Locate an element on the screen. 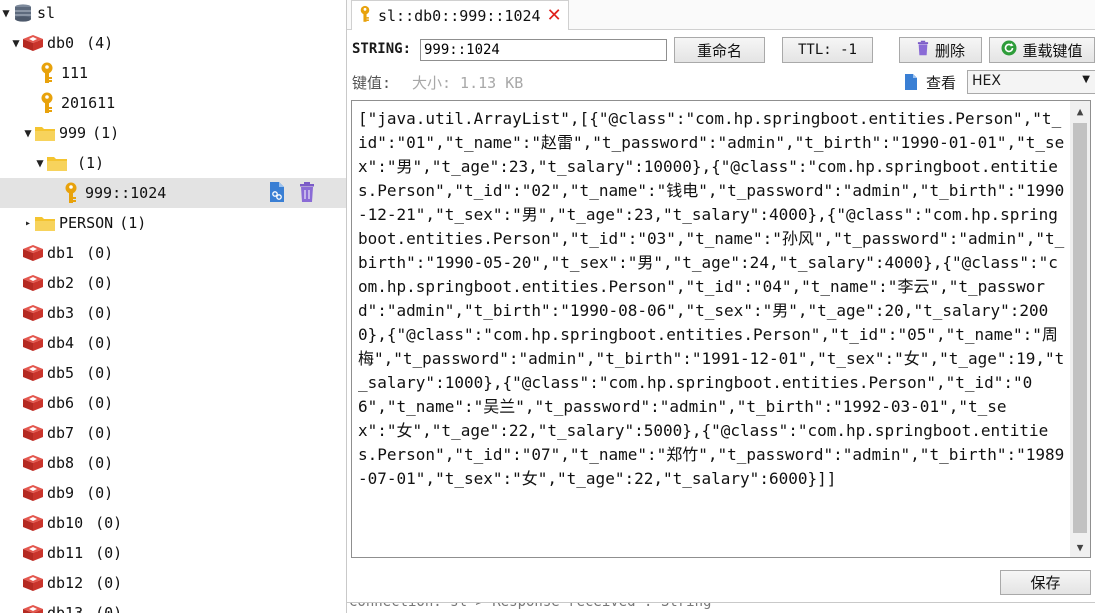 Image resolution: width=1095 pixels, height=613 pixels. tree-folder-999-row: ▼ 999 (1) is located at coordinates (173, 133).